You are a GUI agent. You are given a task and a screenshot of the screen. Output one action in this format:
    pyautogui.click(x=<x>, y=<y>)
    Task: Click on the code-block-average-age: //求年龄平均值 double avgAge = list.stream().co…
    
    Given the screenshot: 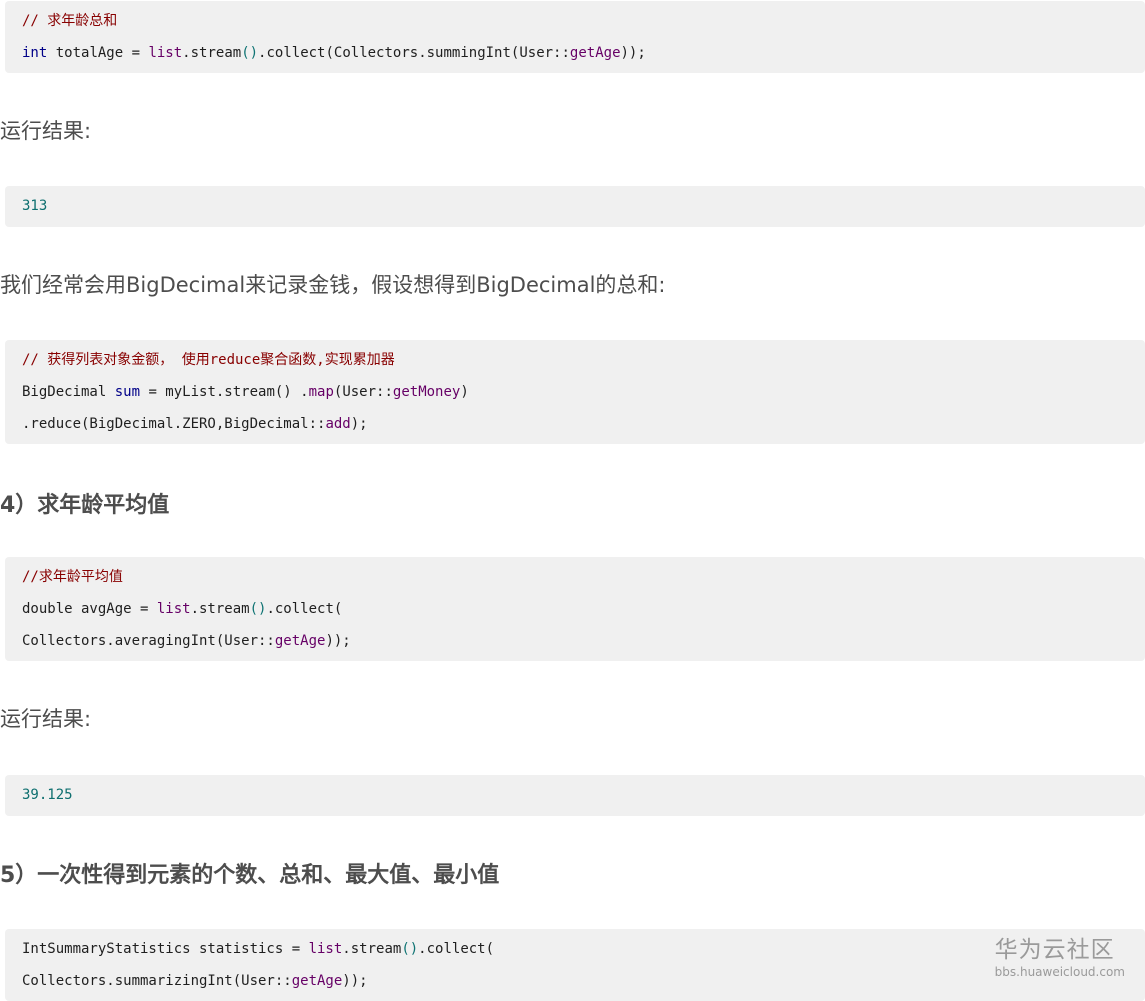 What is the action you would take?
    pyautogui.click(x=575, y=609)
    